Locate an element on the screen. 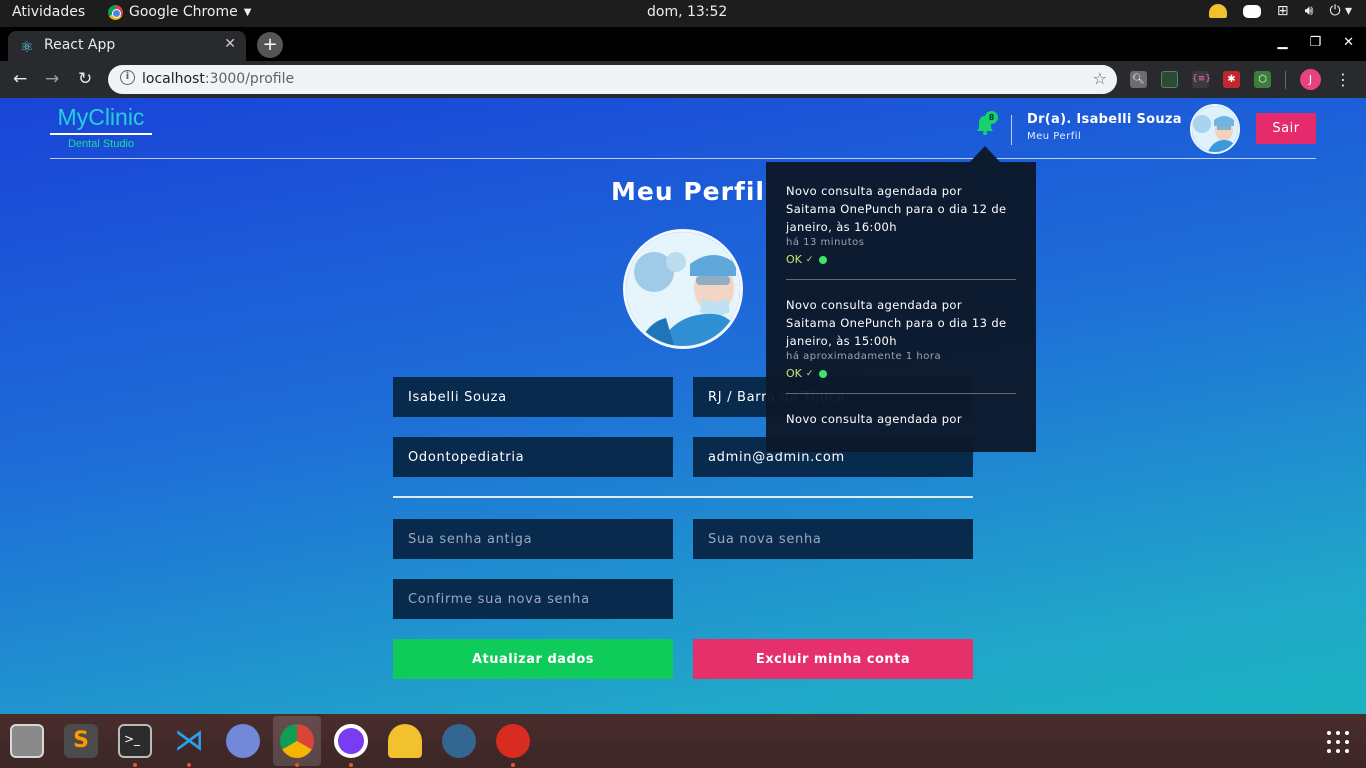 The height and width of the screenshot is (768, 1366). system-tray: ⊞ 🔊︎ ⏻ ▾ is located at coordinates (1280, 11).